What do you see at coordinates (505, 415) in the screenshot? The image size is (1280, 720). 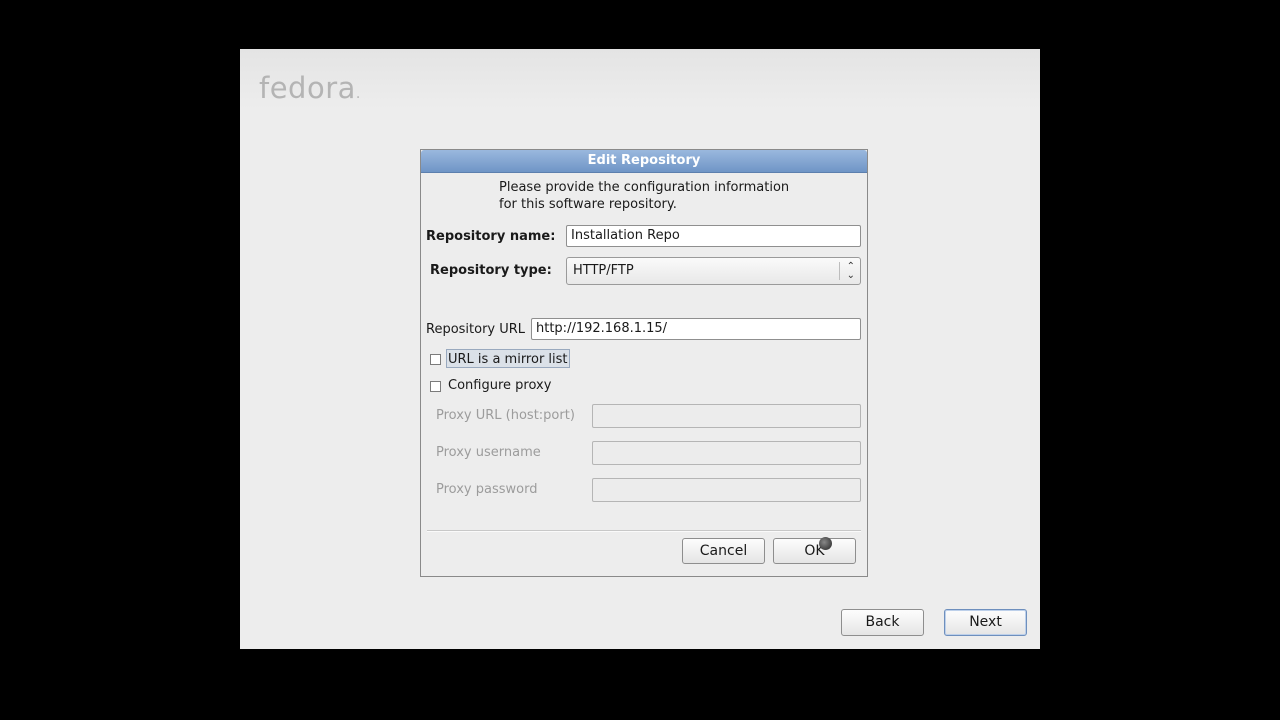 I see `proxy-url-label: Proxy URL (host:port)` at bounding box center [505, 415].